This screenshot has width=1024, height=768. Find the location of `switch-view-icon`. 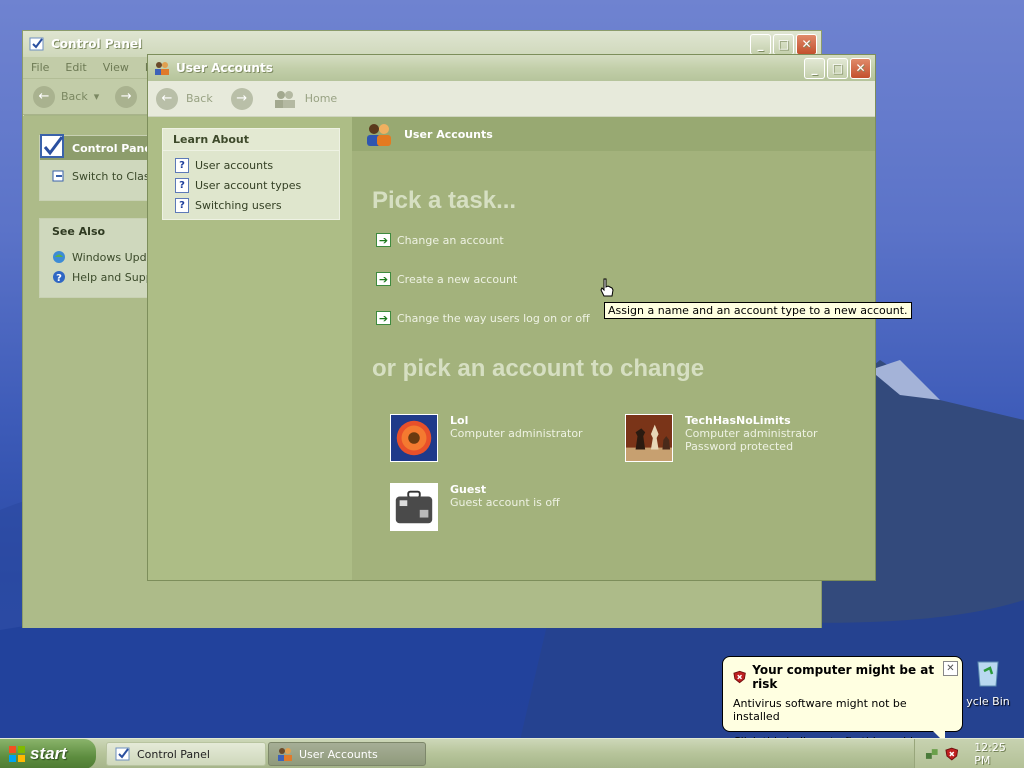

switch-view-icon is located at coordinates (58, 176).